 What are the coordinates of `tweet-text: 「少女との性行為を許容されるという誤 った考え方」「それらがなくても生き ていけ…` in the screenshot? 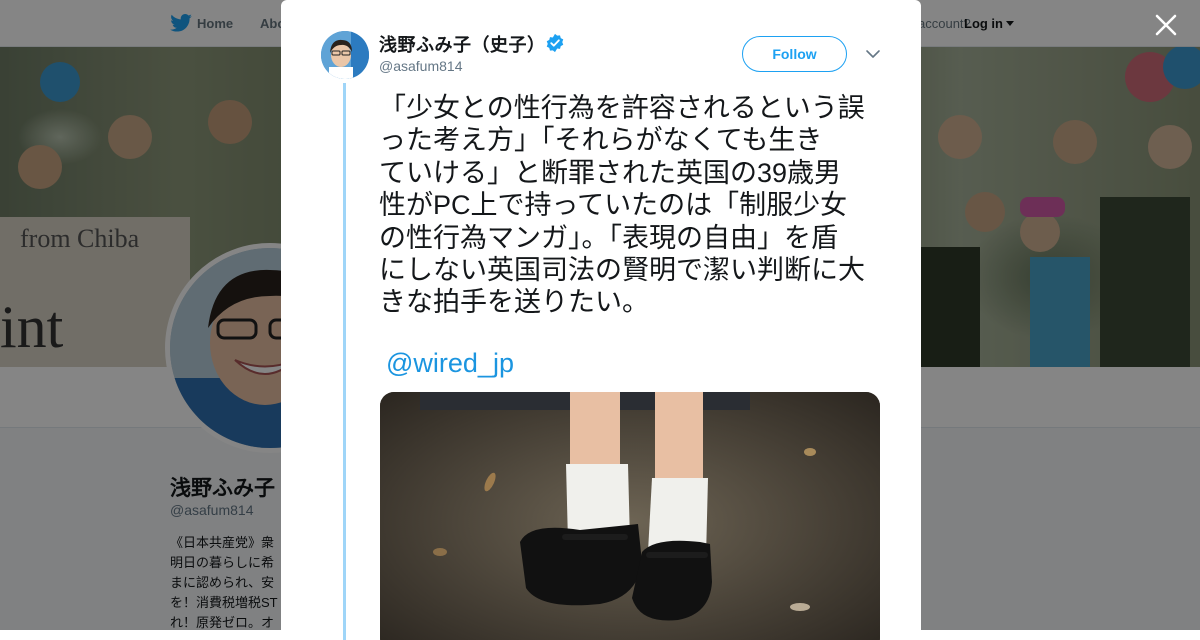 It's located at (622, 205).